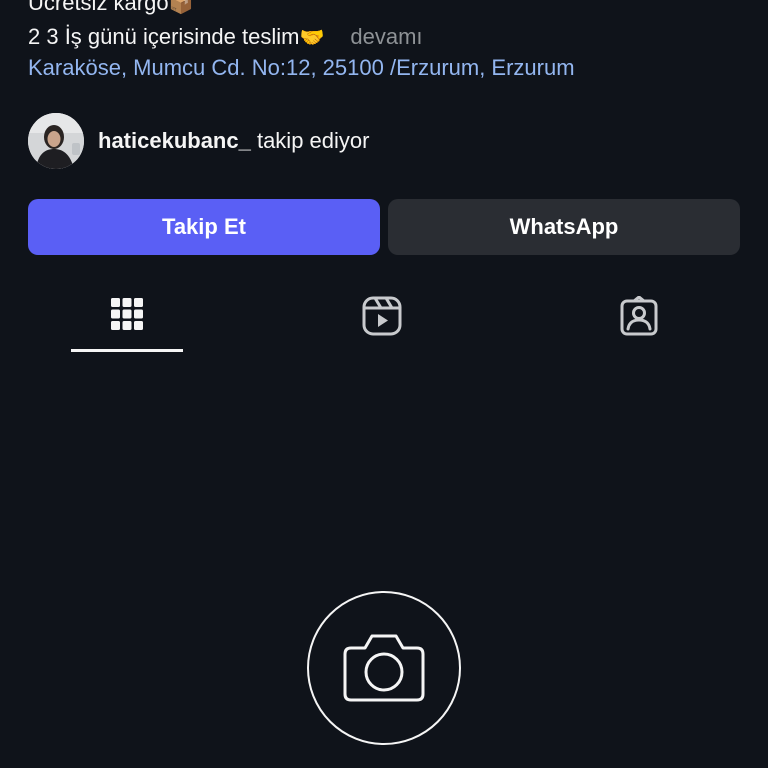  I want to click on tab-posts, so click(127, 321).